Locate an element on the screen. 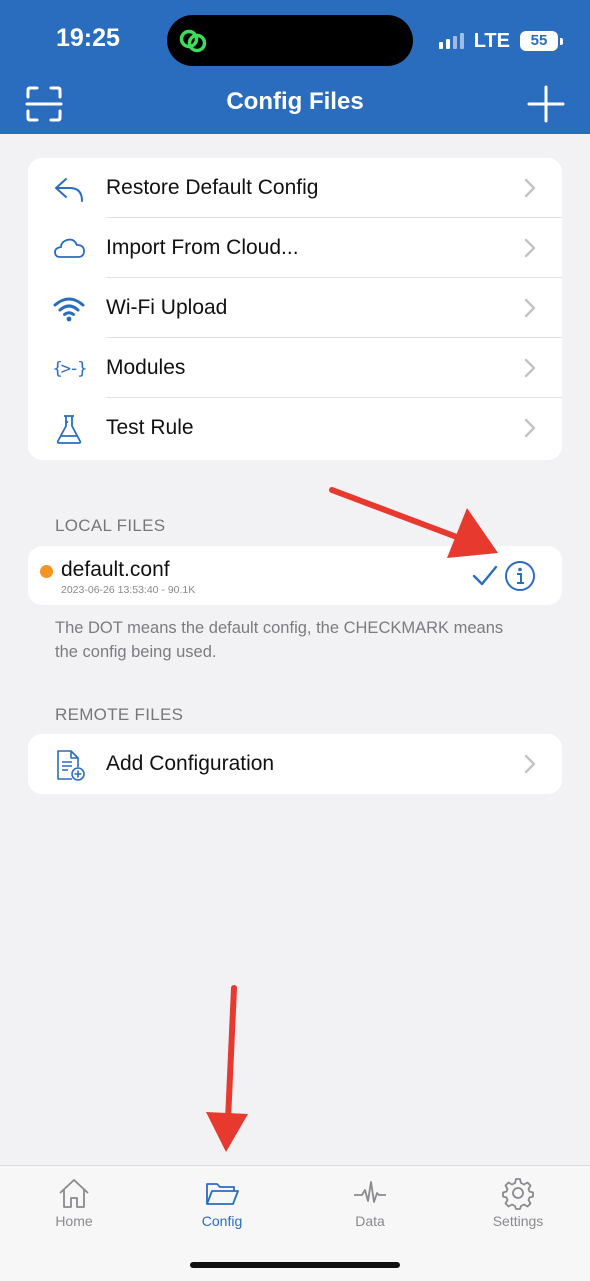 Image resolution: width=590 pixels, height=1281 pixels. add-configuration-row: Add Configuration is located at coordinates (295, 764).